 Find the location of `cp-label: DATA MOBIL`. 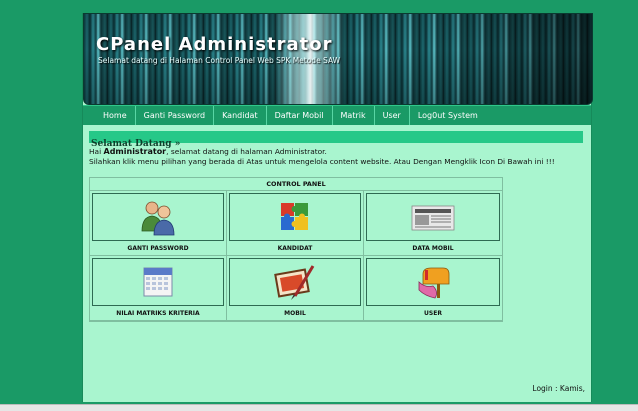

cp-label: DATA MOBIL is located at coordinates (433, 248).